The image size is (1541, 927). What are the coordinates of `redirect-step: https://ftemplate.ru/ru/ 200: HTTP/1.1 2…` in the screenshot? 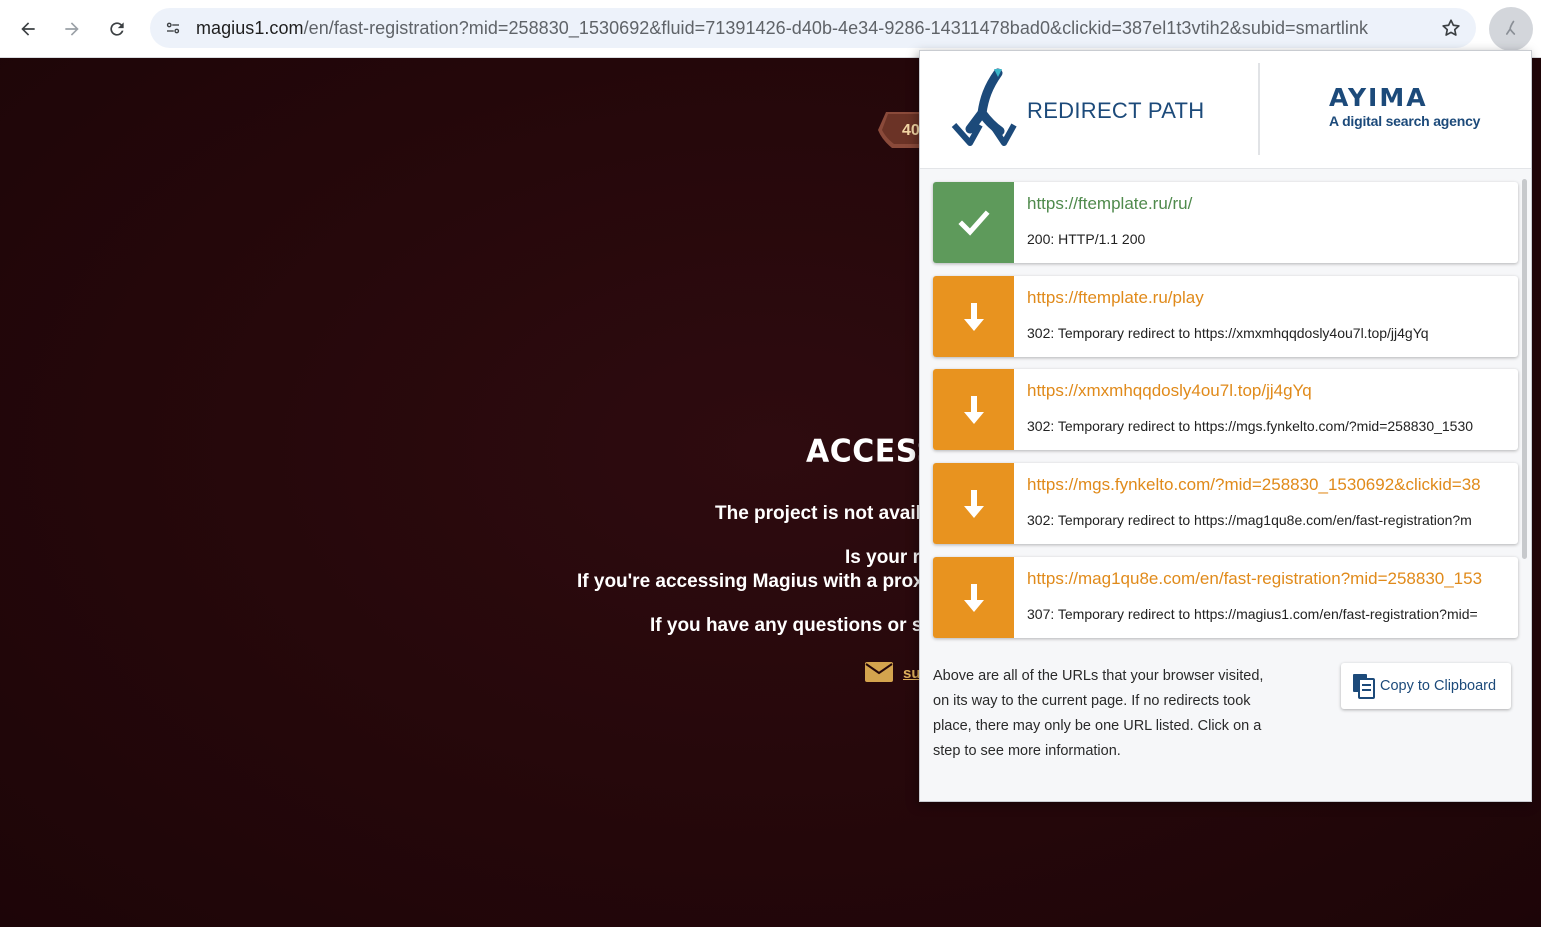 It's located at (1225, 222).